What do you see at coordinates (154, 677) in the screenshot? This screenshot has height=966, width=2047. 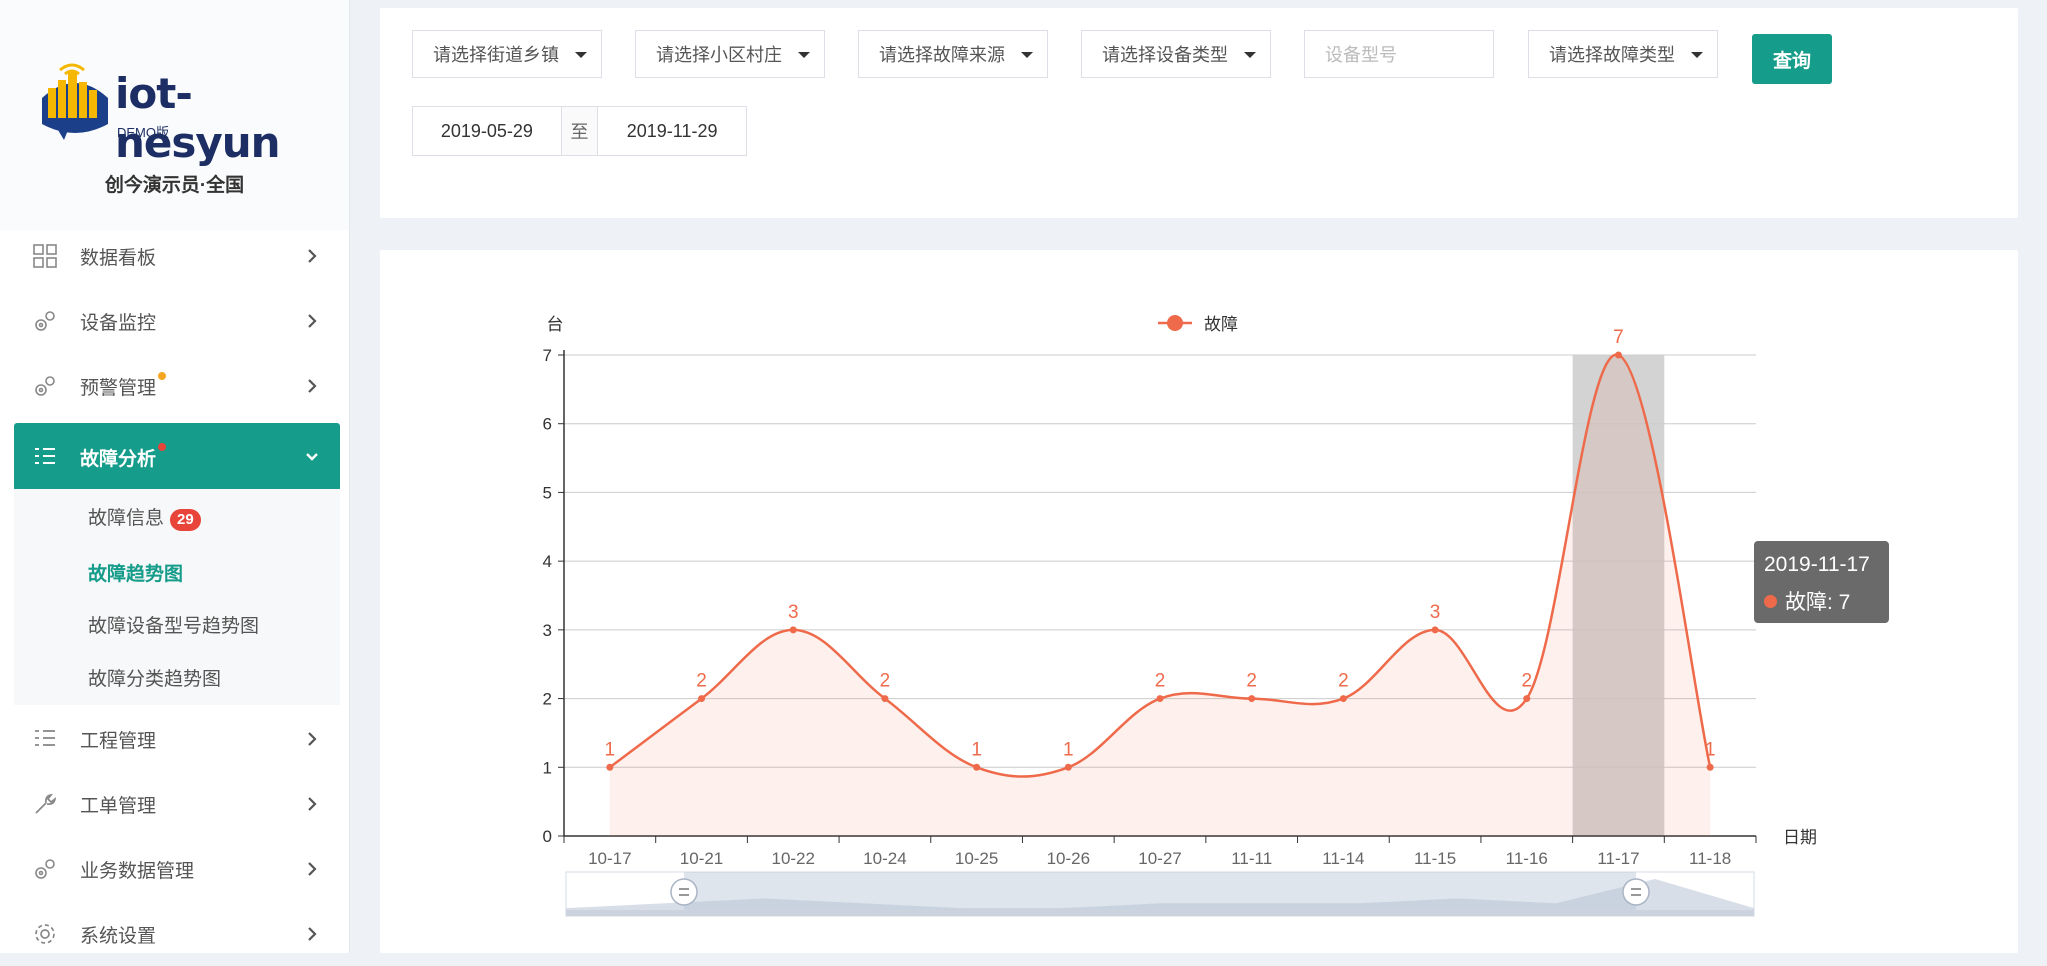 I see `submenu-item-category-trend: 故障分类趋势图` at bounding box center [154, 677].